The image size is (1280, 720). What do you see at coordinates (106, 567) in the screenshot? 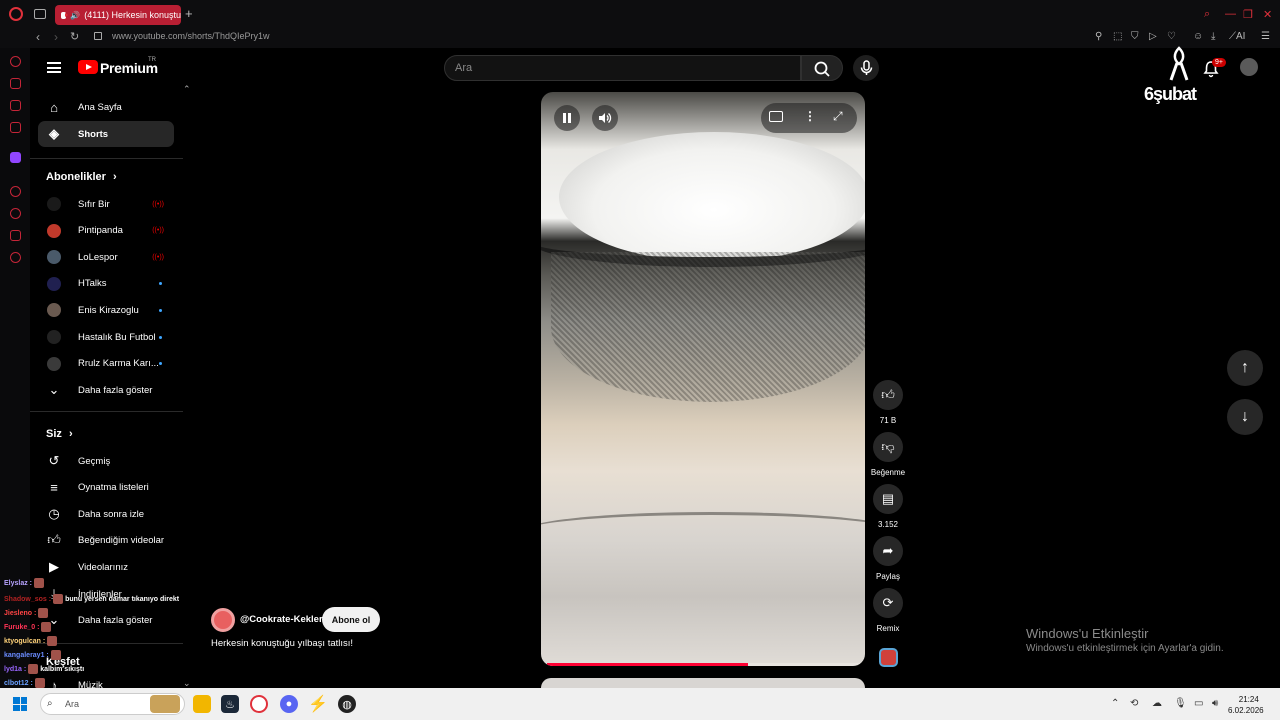
I see `guide-item-your-videos: ▶ Videolarınız` at bounding box center [106, 567].